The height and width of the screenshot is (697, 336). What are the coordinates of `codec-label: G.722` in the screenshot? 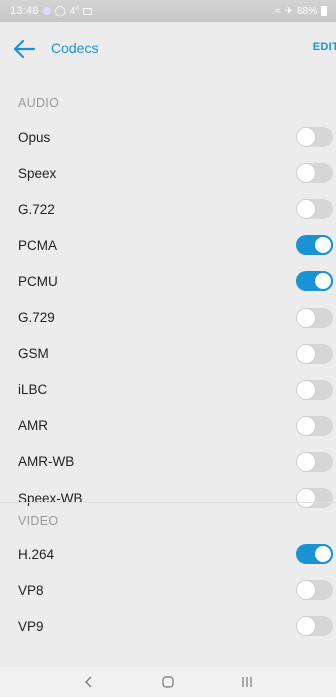 It's located at (36, 209).